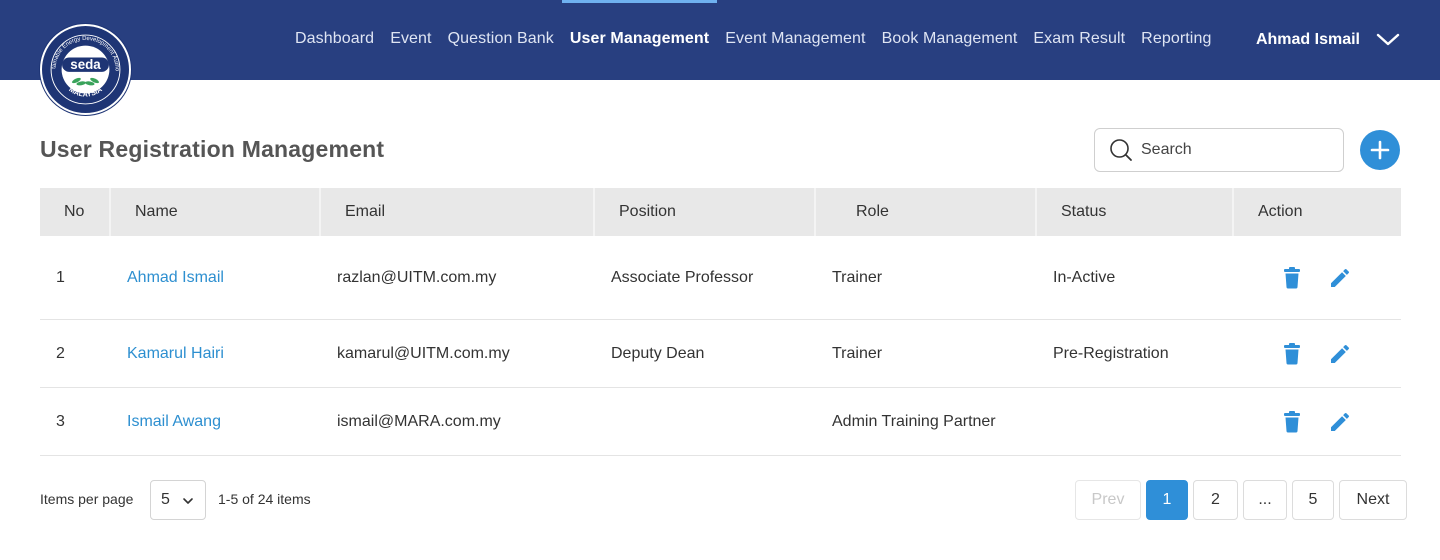 The height and width of the screenshot is (560, 1440). I want to click on cell-role: Admin Training Partner, so click(914, 421).